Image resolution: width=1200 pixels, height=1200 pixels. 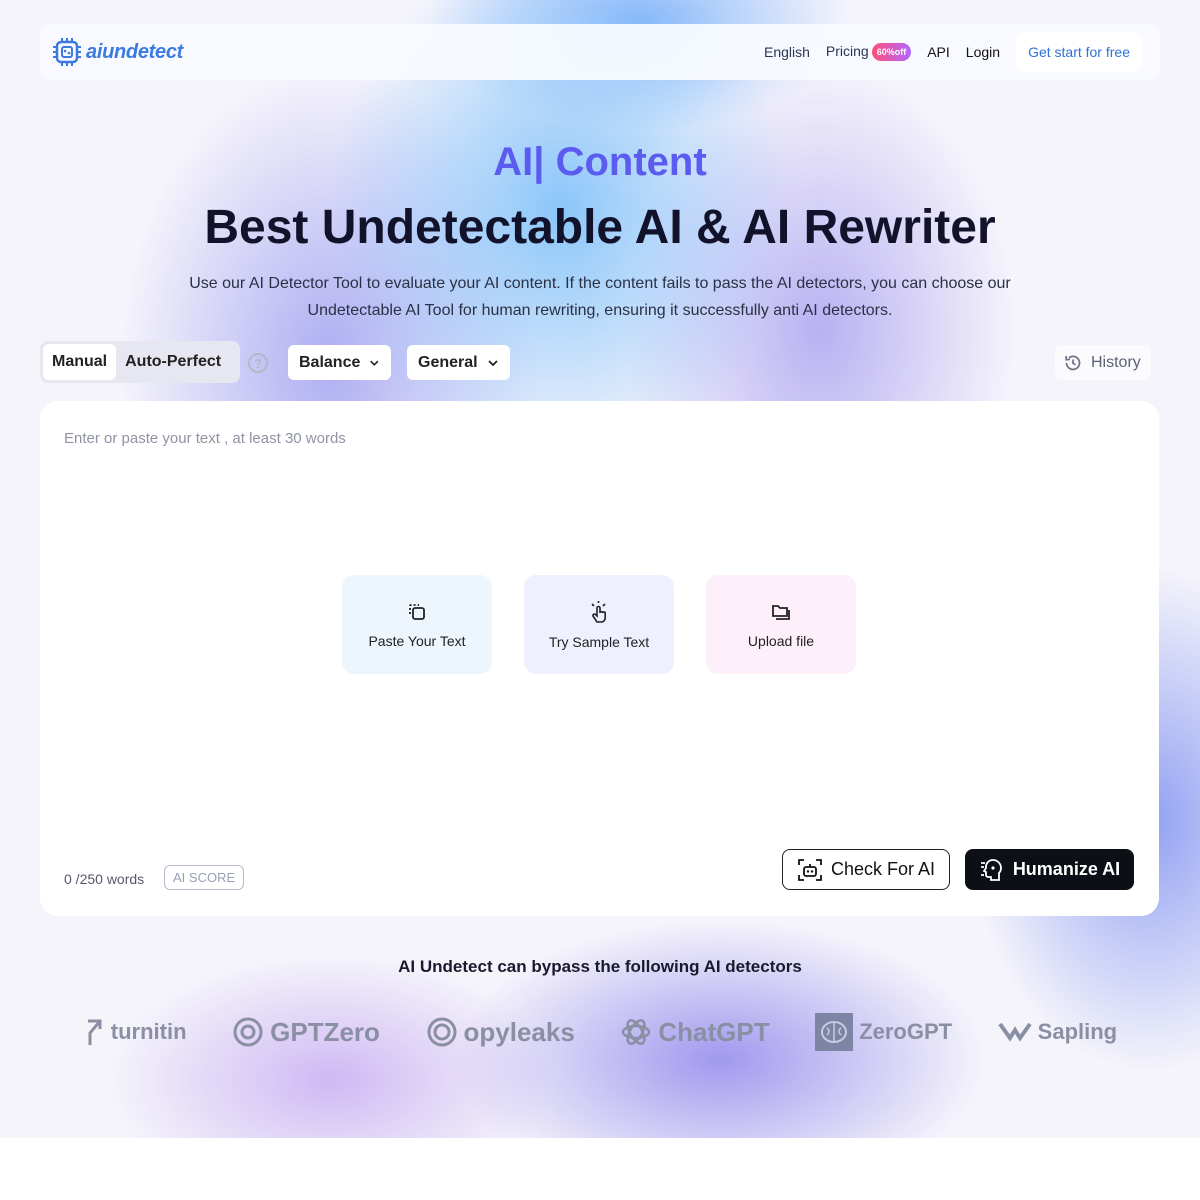 What do you see at coordinates (441, 1032) in the screenshot?
I see `copyleaks-mark-icon` at bounding box center [441, 1032].